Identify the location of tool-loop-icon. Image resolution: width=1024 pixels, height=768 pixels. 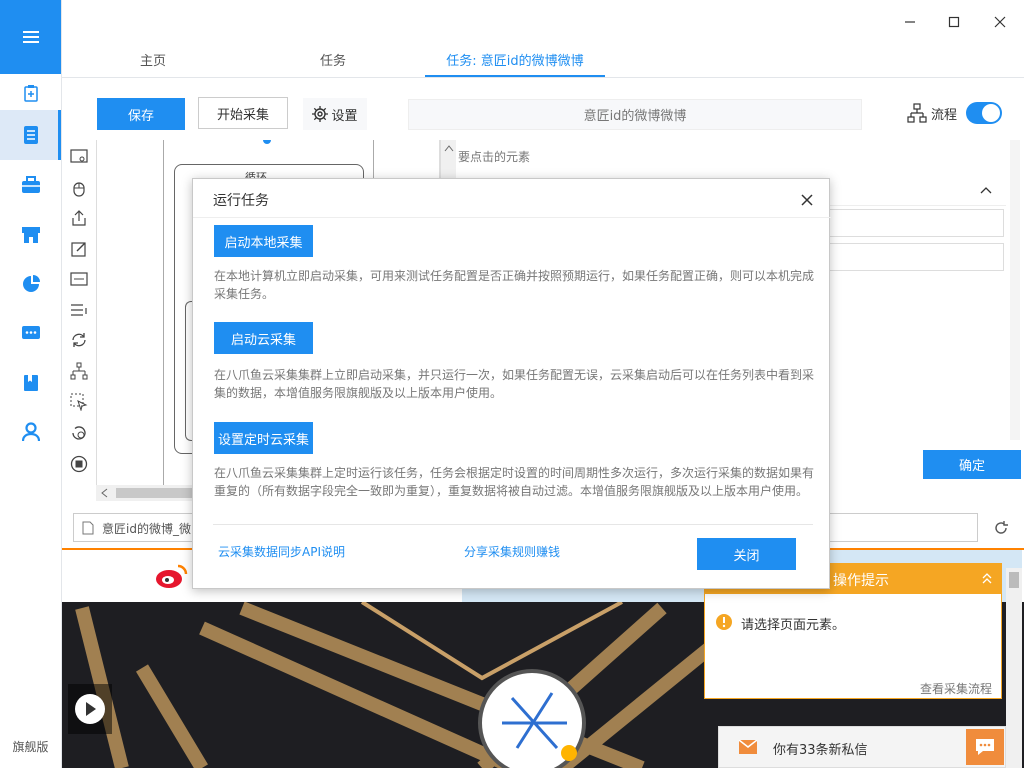
(79, 340).